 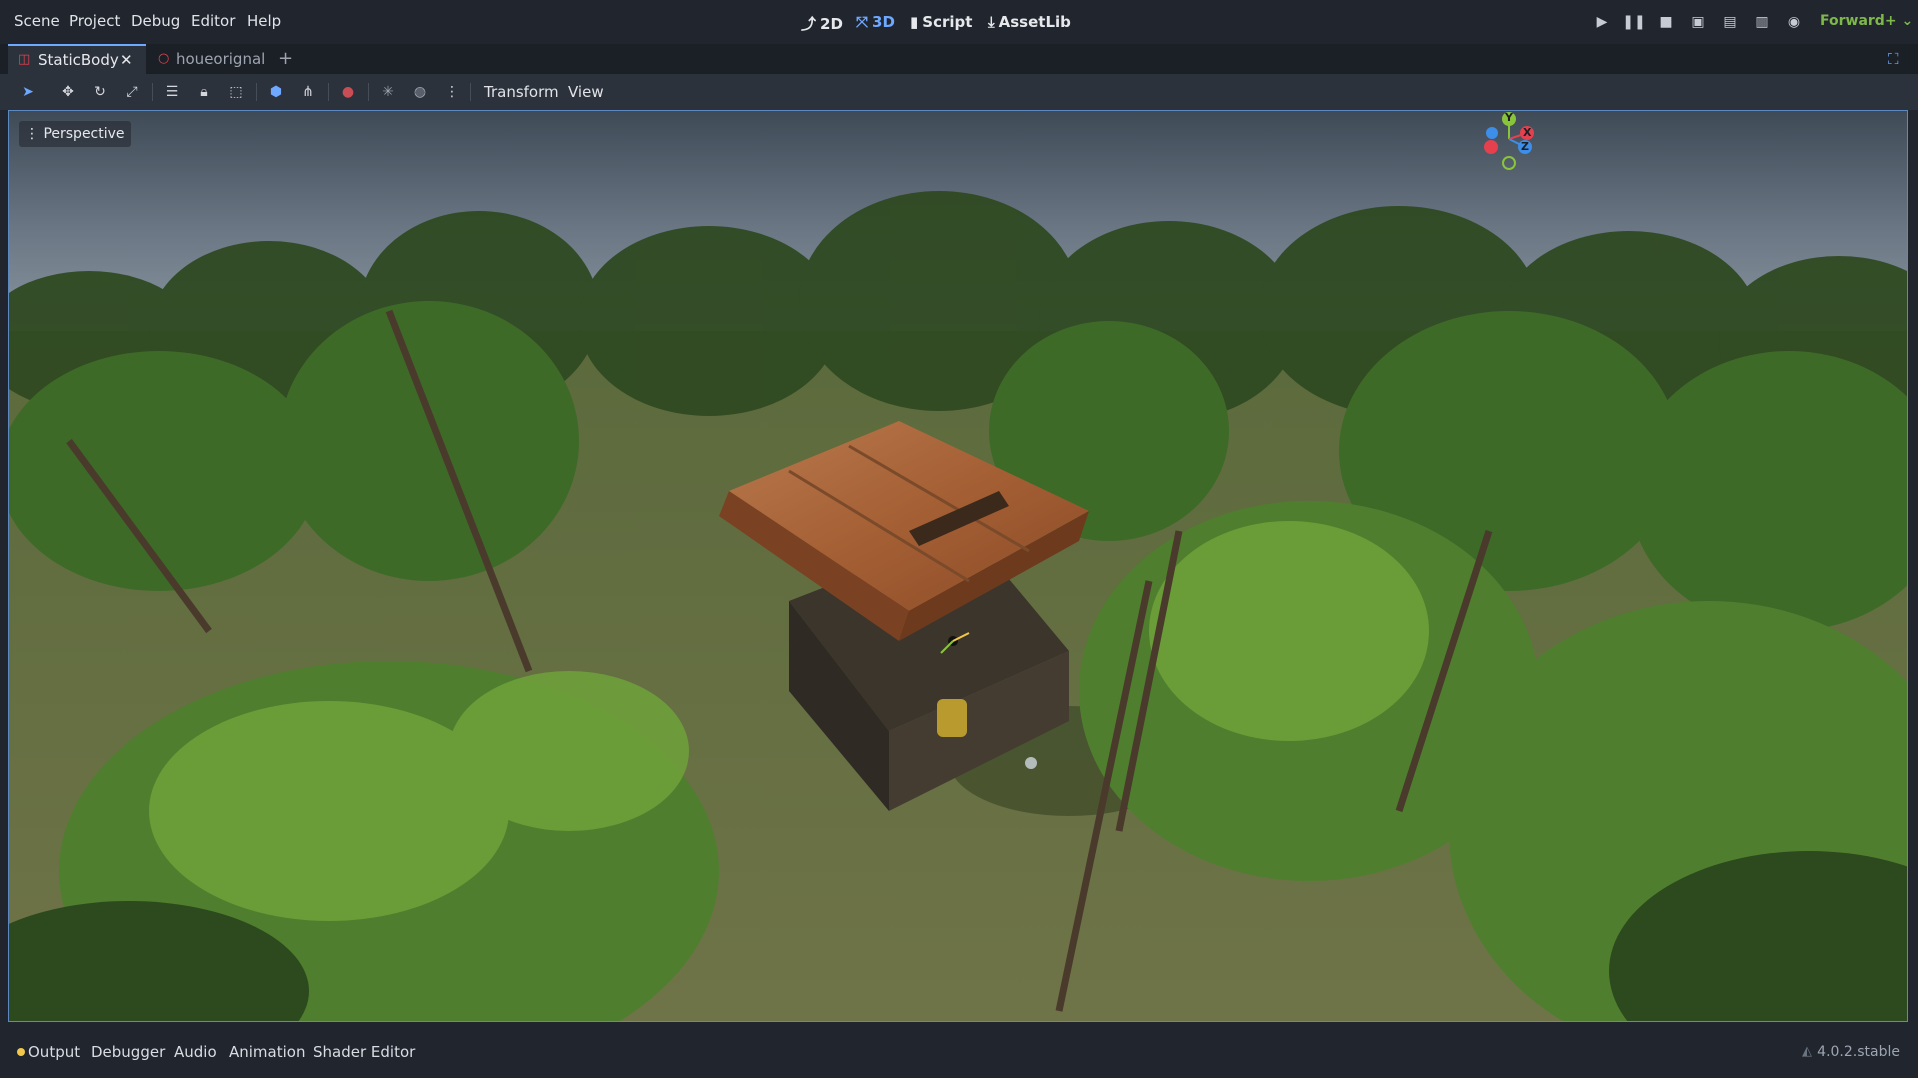 I want to click on update-spinner-icon: ◭, so click(x=1807, y=1051).